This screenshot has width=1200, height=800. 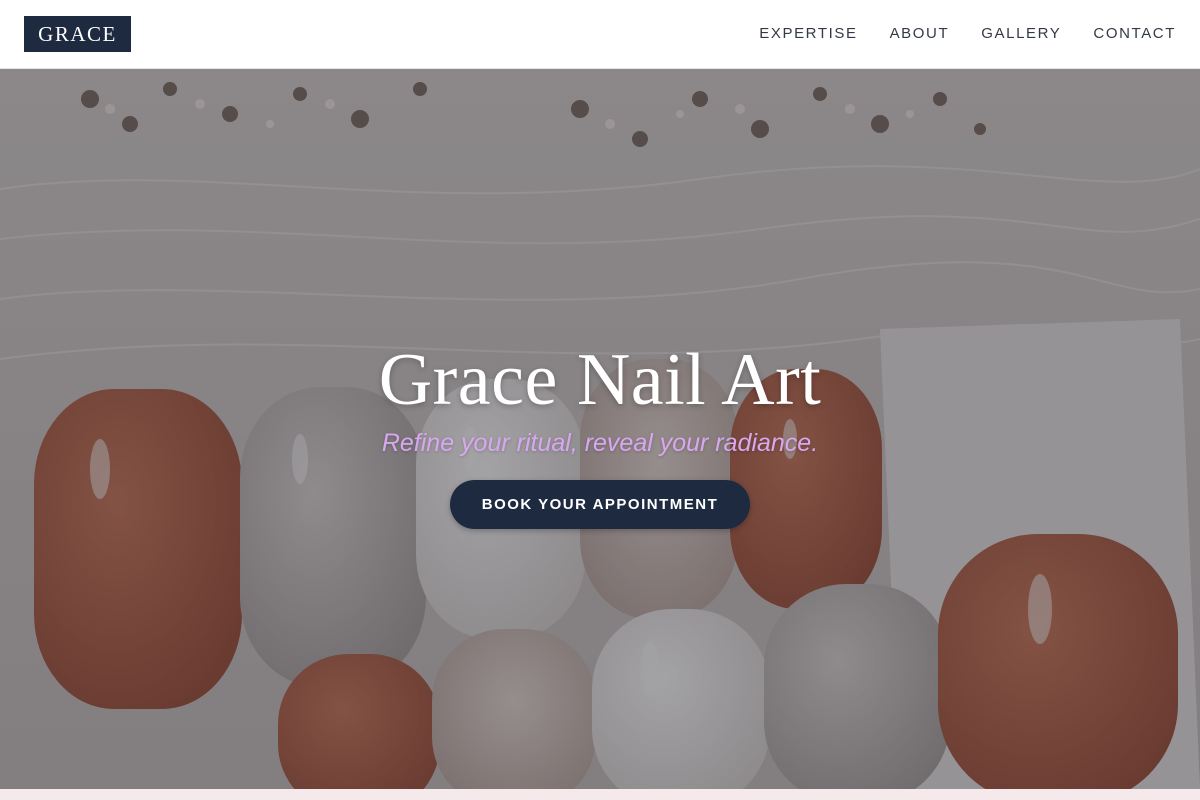 I want to click on nav-link-about: ABOUT, so click(x=920, y=33).